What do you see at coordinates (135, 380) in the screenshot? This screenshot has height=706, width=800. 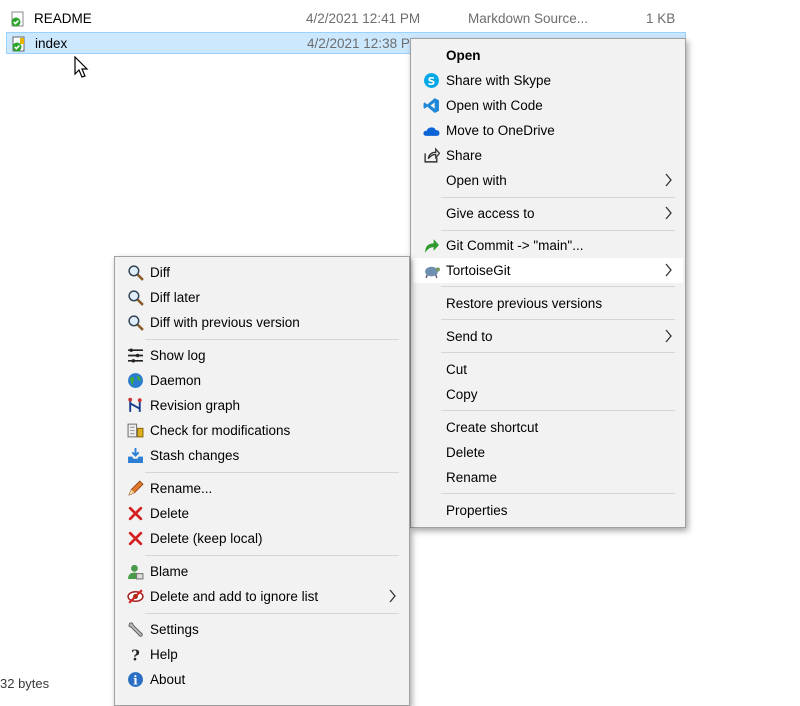 I see `globe-icon` at bounding box center [135, 380].